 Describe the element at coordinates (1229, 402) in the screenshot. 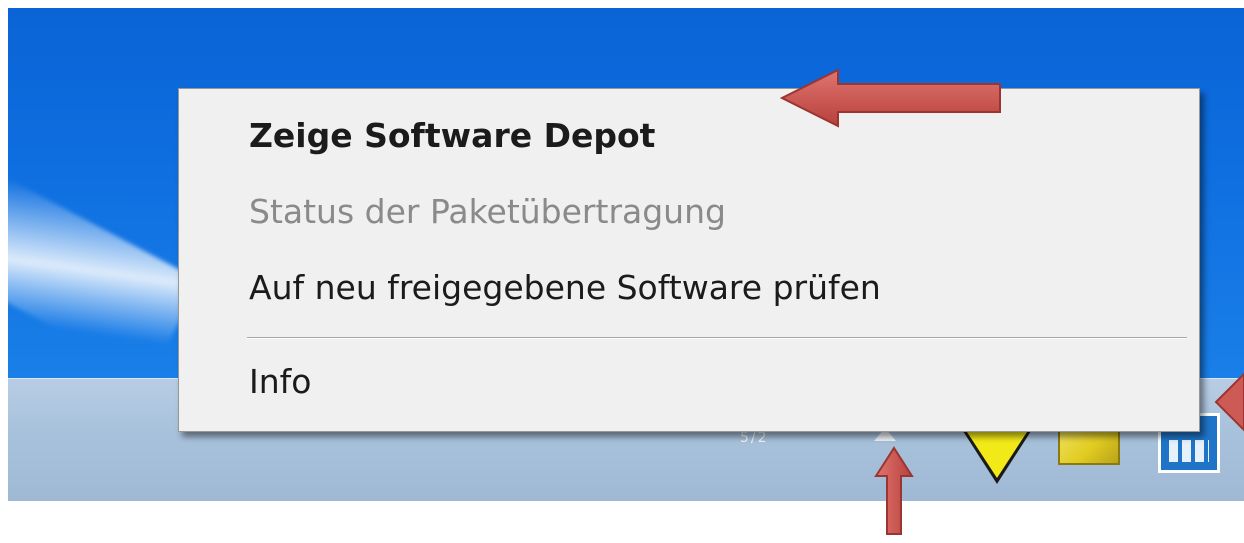

I see `callout-arrow-right-edge-icon` at that location.